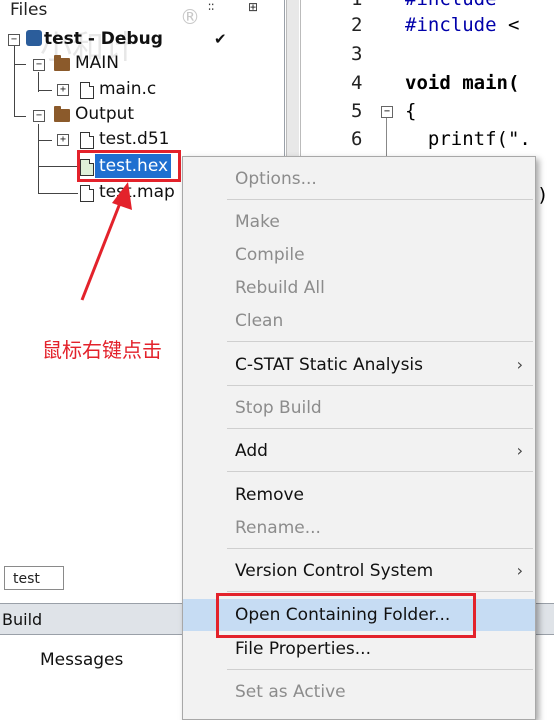  What do you see at coordinates (359, 321) in the screenshot?
I see `menu-item-clean: Clean` at bounding box center [359, 321].